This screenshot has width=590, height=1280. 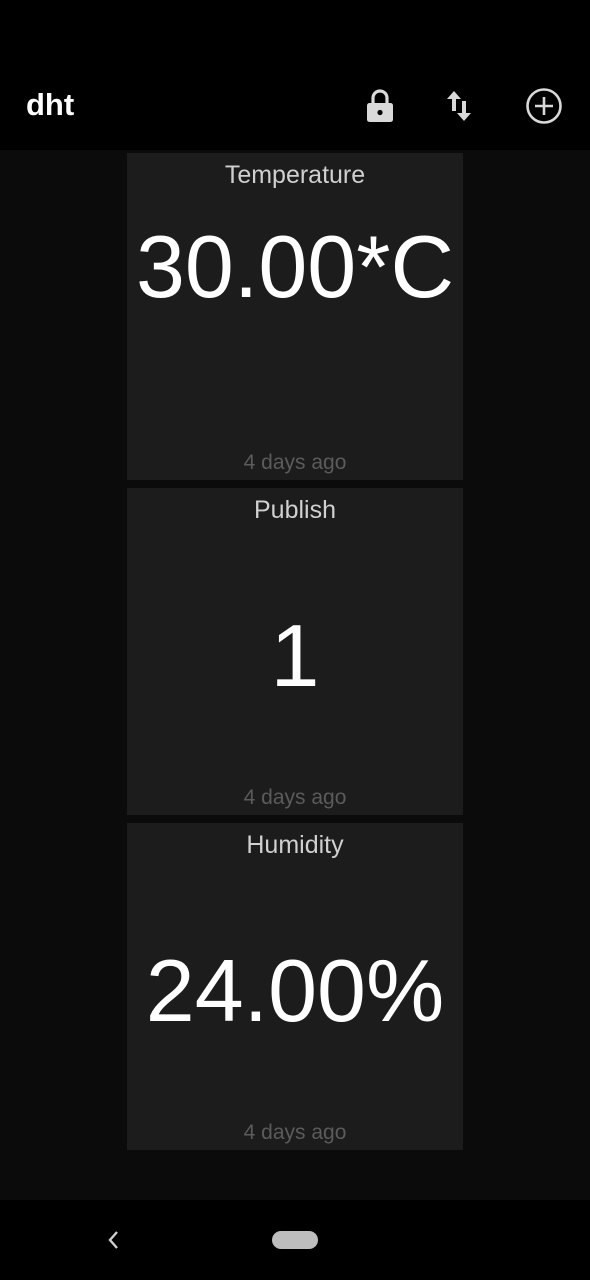 I want to click on back-button, so click(x=114, y=1240).